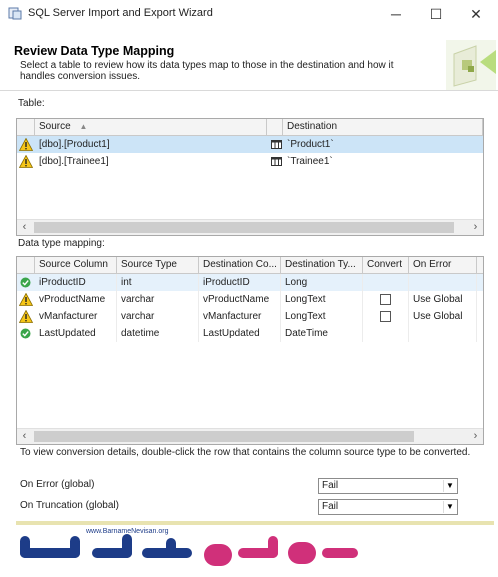 The height and width of the screenshot is (577, 498). Describe the element at coordinates (61, 243) in the screenshot. I see `mapping-label: Data type mapping:` at that location.